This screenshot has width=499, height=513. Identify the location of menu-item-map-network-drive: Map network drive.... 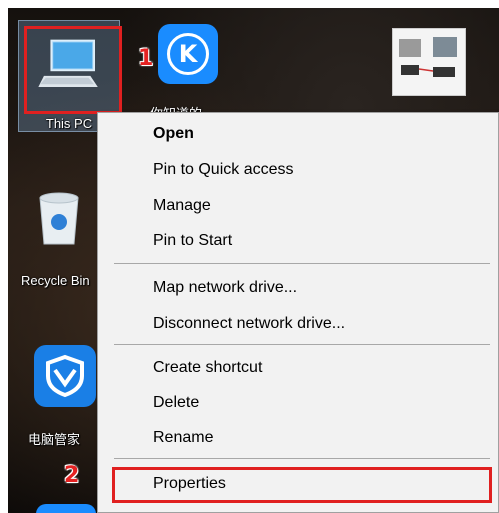
(298, 288).